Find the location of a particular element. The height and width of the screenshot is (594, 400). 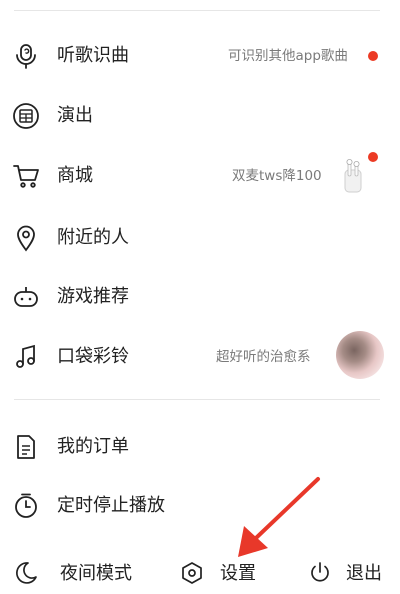

avatar is located at coordinates (360, 355).